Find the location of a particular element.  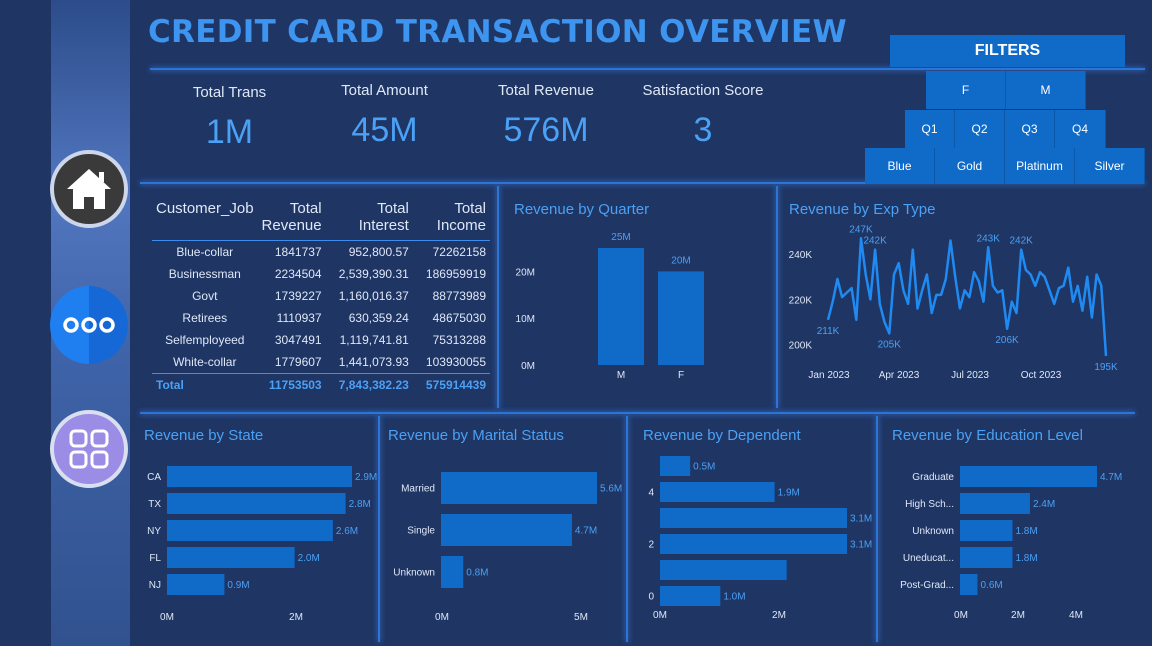

filters-title: FILTERS is located at coordinates (1007, 51).